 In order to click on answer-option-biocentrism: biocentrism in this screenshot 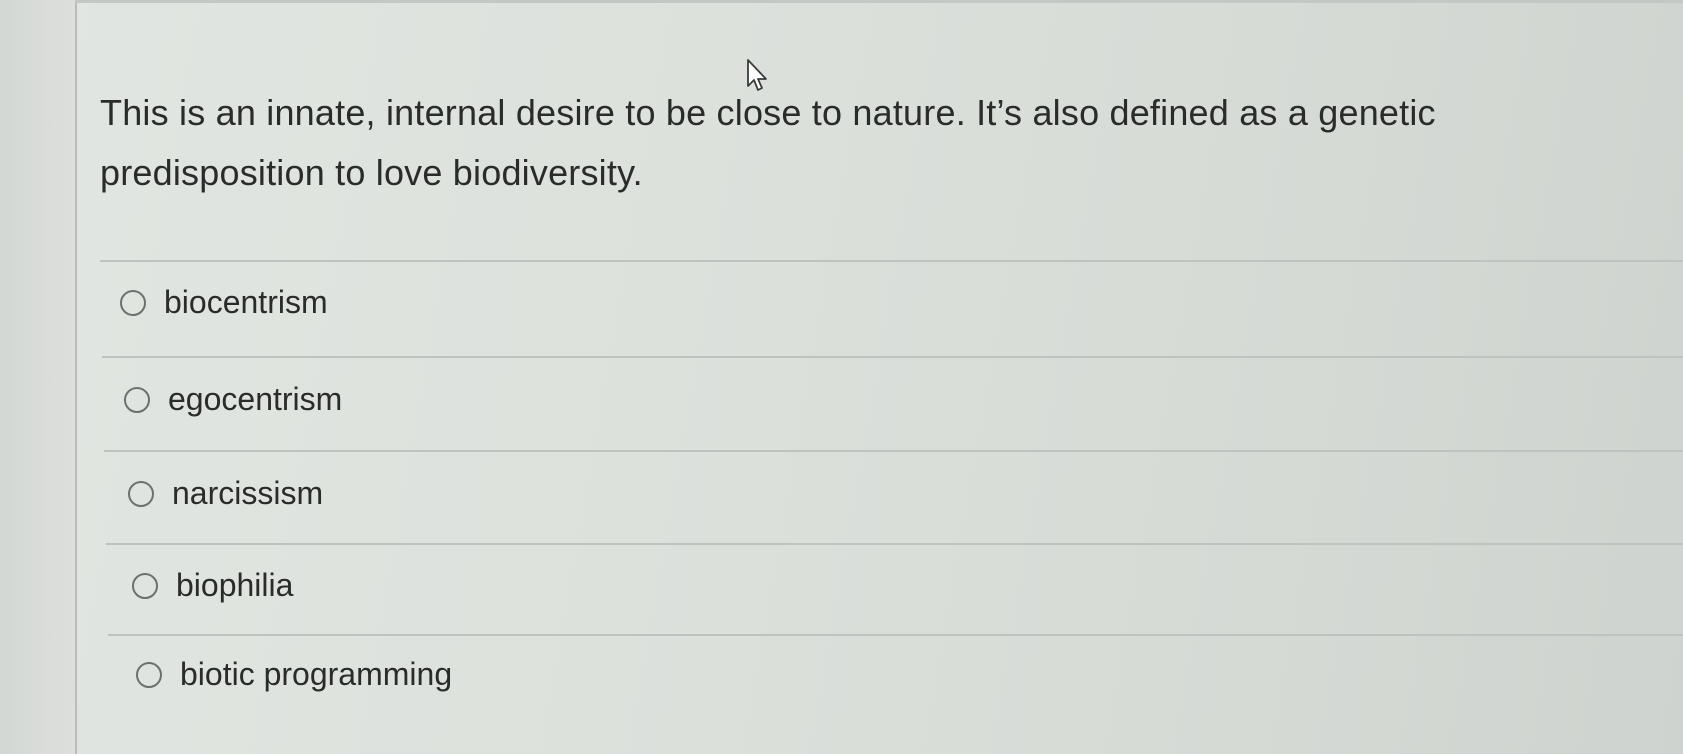, I will do `click(224, 302)`.